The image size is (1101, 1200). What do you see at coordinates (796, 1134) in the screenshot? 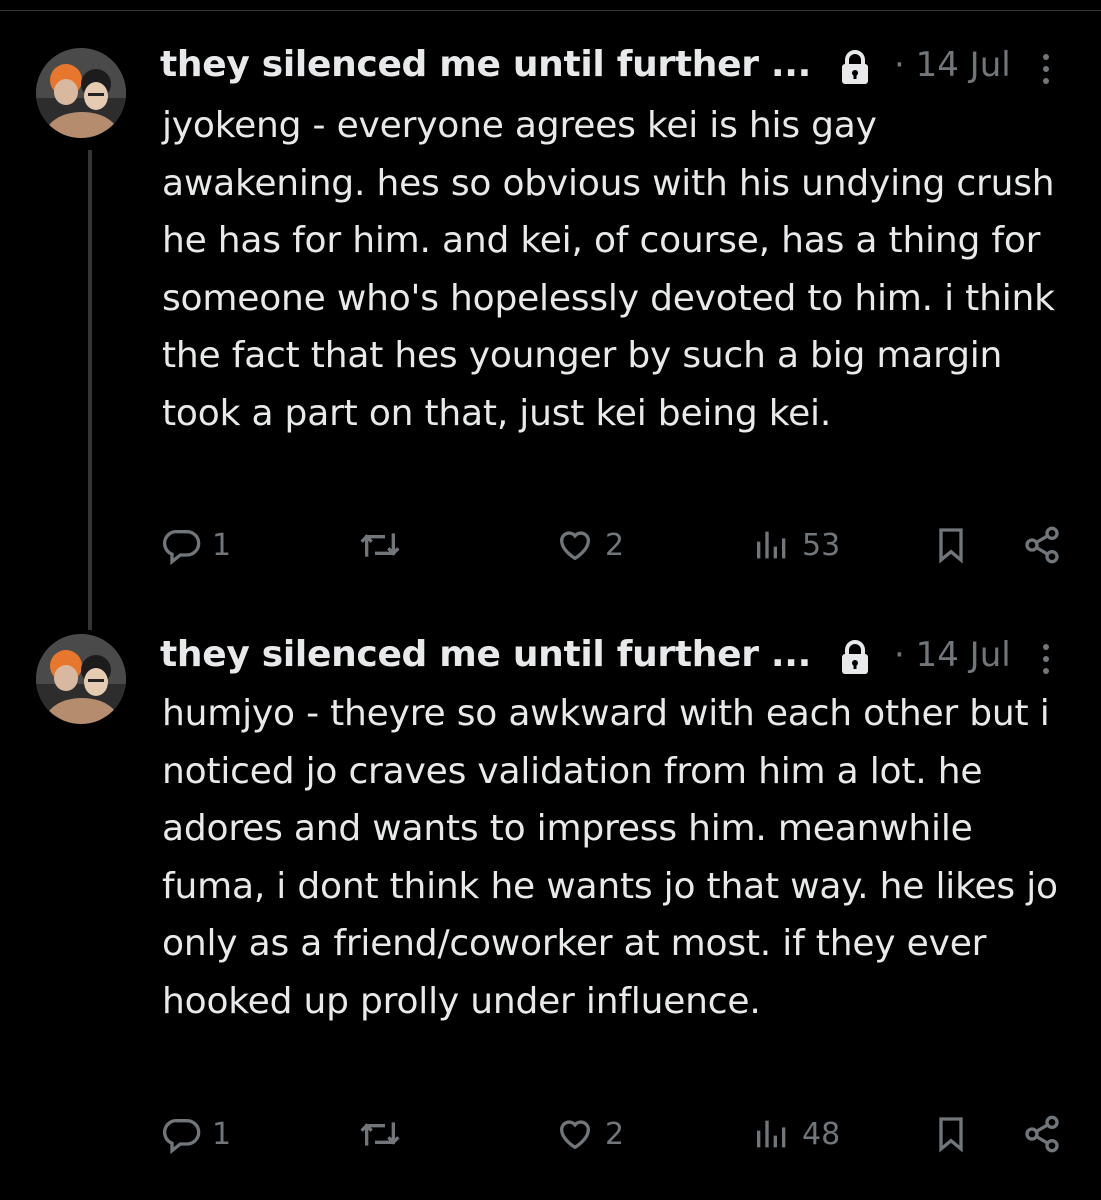
I see `views-button: 48` at bounding box center [796, 1134].